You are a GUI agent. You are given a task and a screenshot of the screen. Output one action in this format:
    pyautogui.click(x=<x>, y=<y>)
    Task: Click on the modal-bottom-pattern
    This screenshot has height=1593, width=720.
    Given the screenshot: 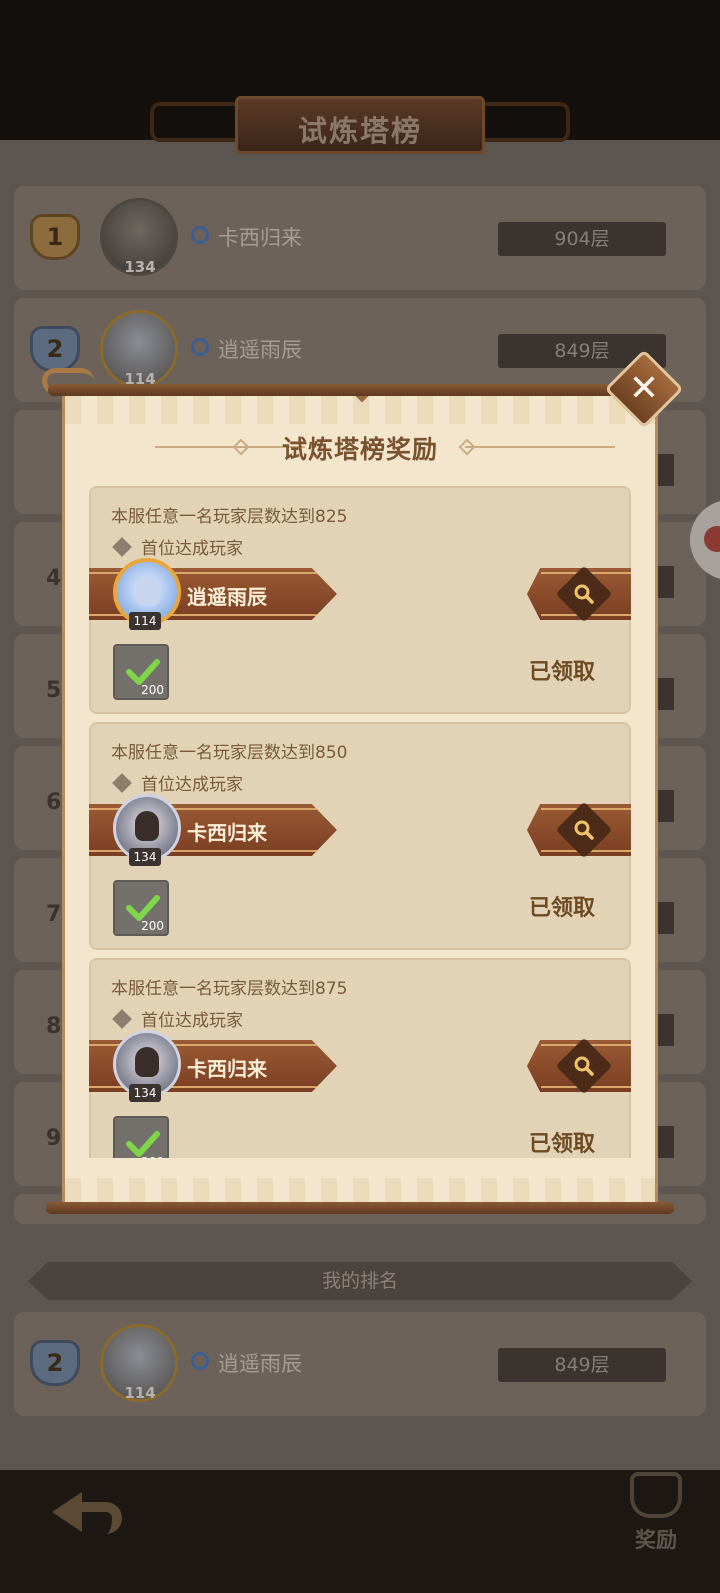 What is the action you would take?
    pyautogui.click(x=360, y=1191)
    